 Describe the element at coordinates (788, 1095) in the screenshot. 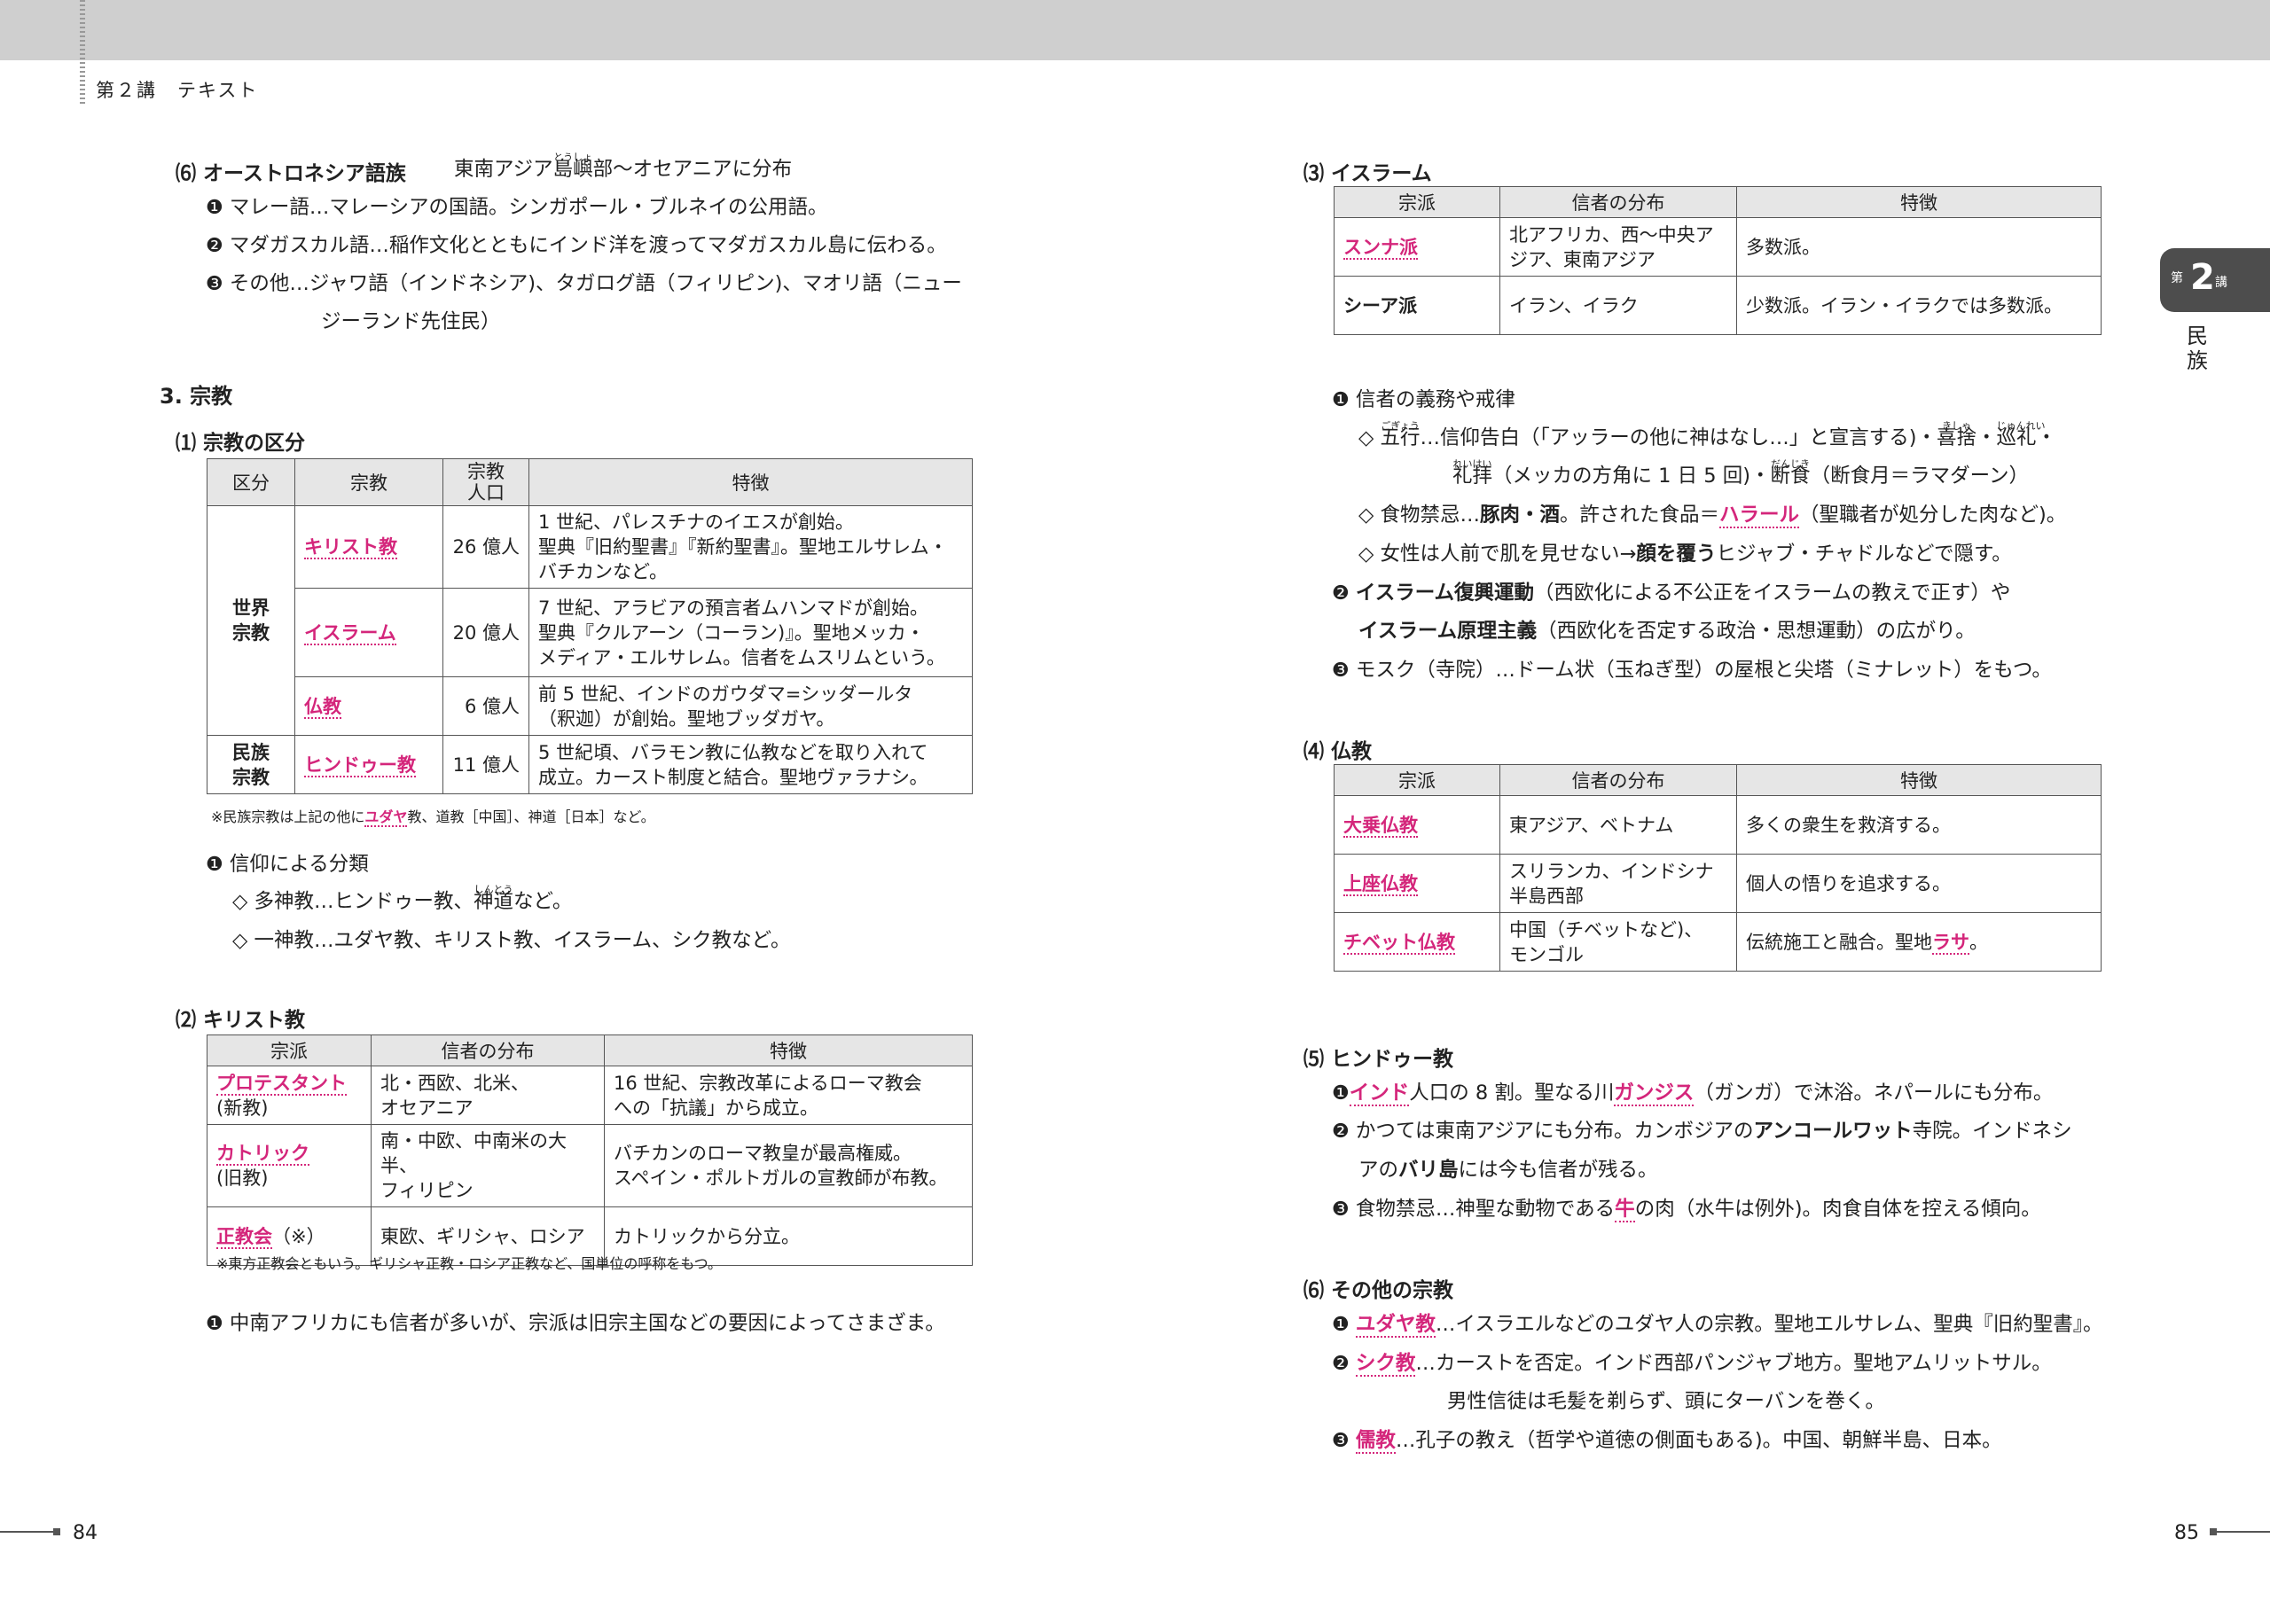

I see `sect-feature: 16 世紀、宗教改革によるローマ教会 への「抗議」から成立。` at that location.